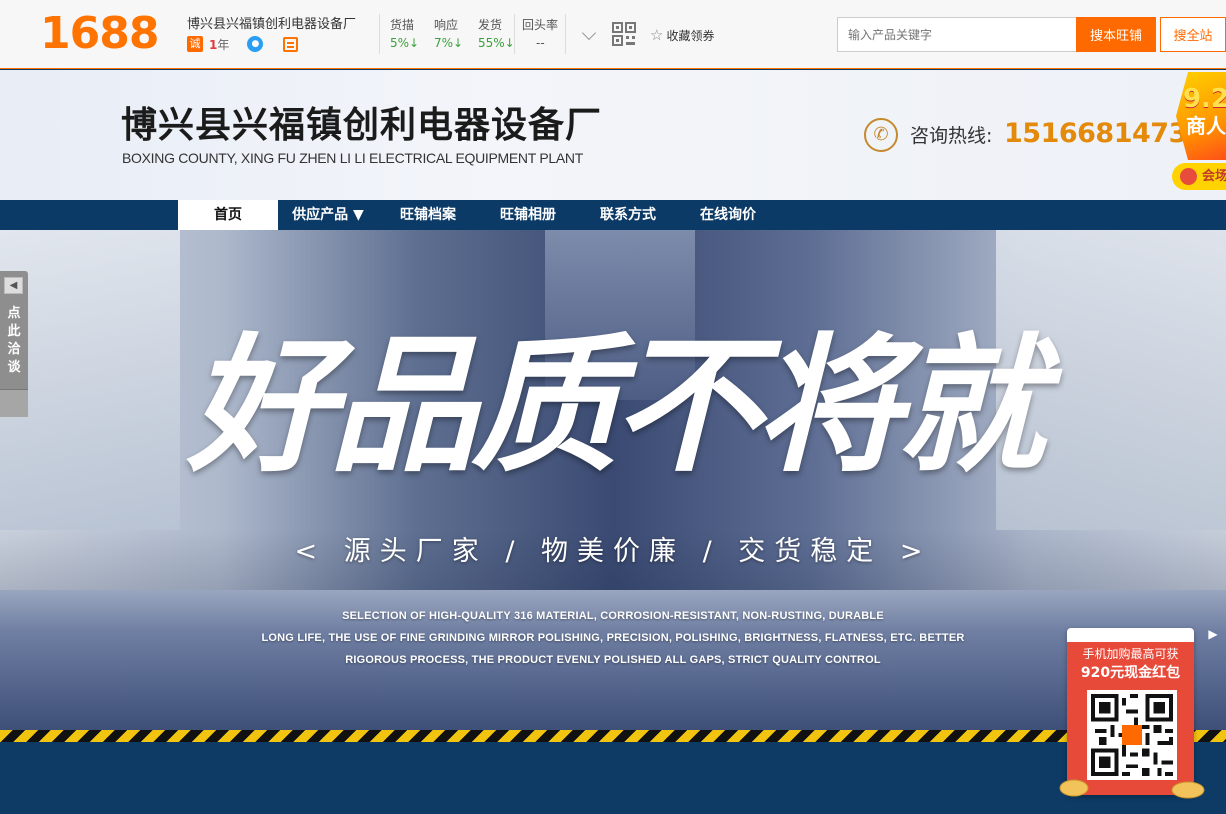  I want to click on nav-contact: 联系方式, so click(628, 215).